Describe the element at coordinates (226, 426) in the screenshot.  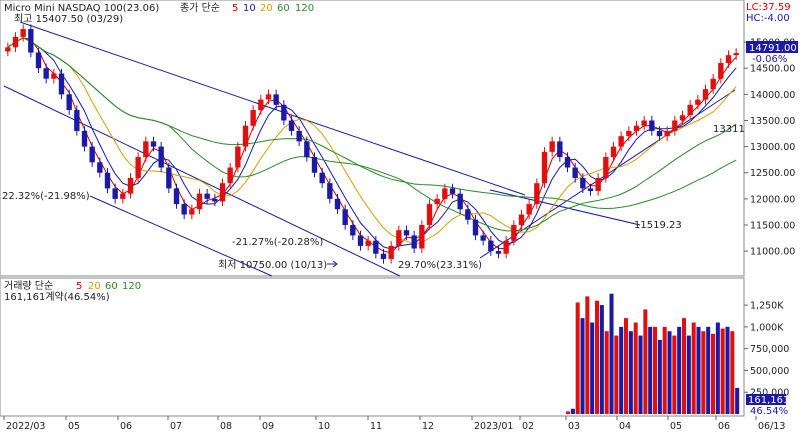
I see `time-tick-label: 08` at that location.